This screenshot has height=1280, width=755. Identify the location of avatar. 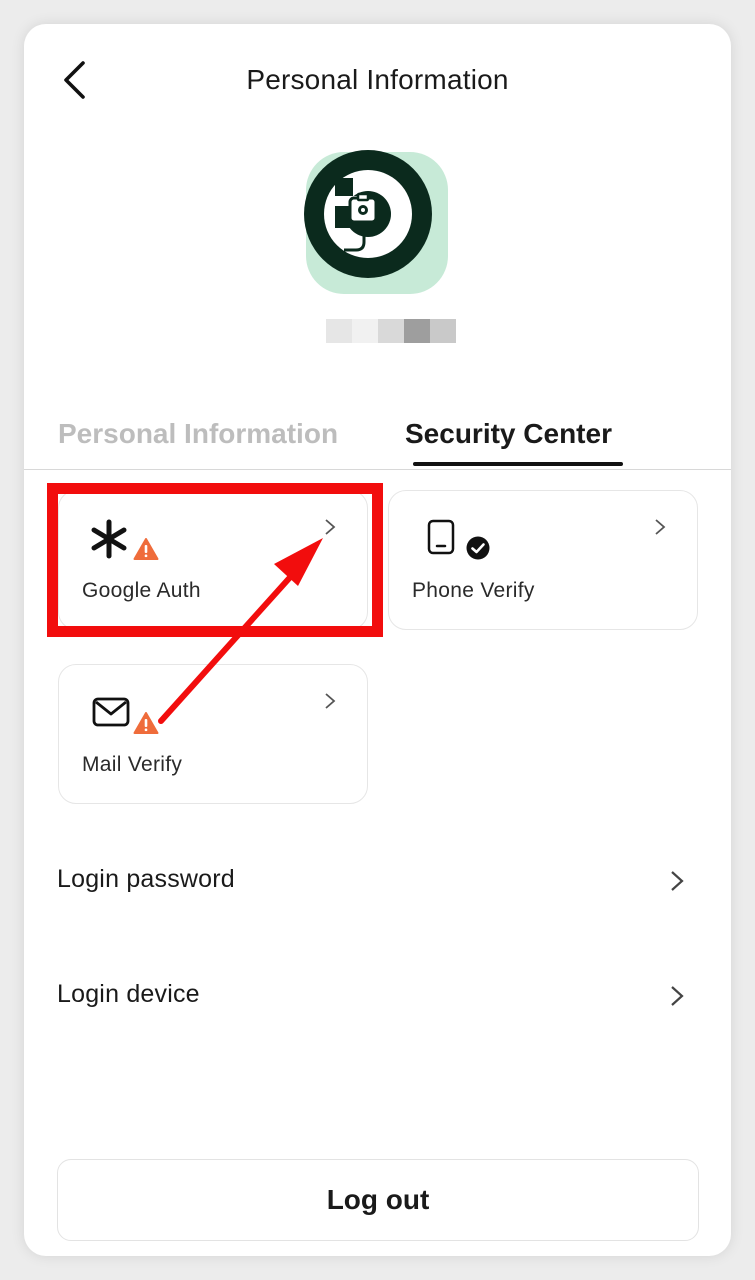
(377, 223).